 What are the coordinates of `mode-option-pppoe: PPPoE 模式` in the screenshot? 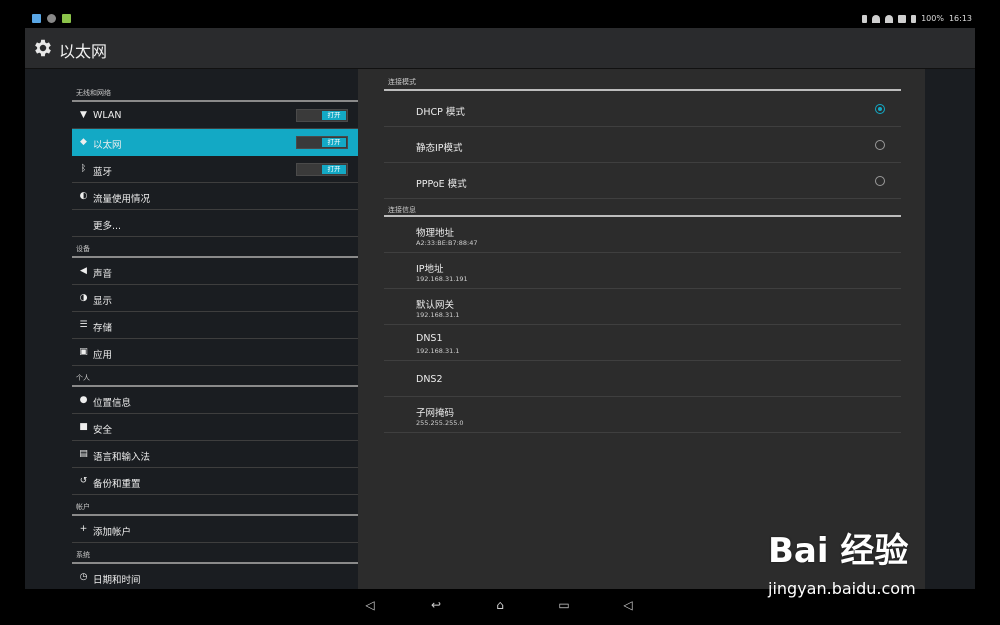 It's located at (642, 181).